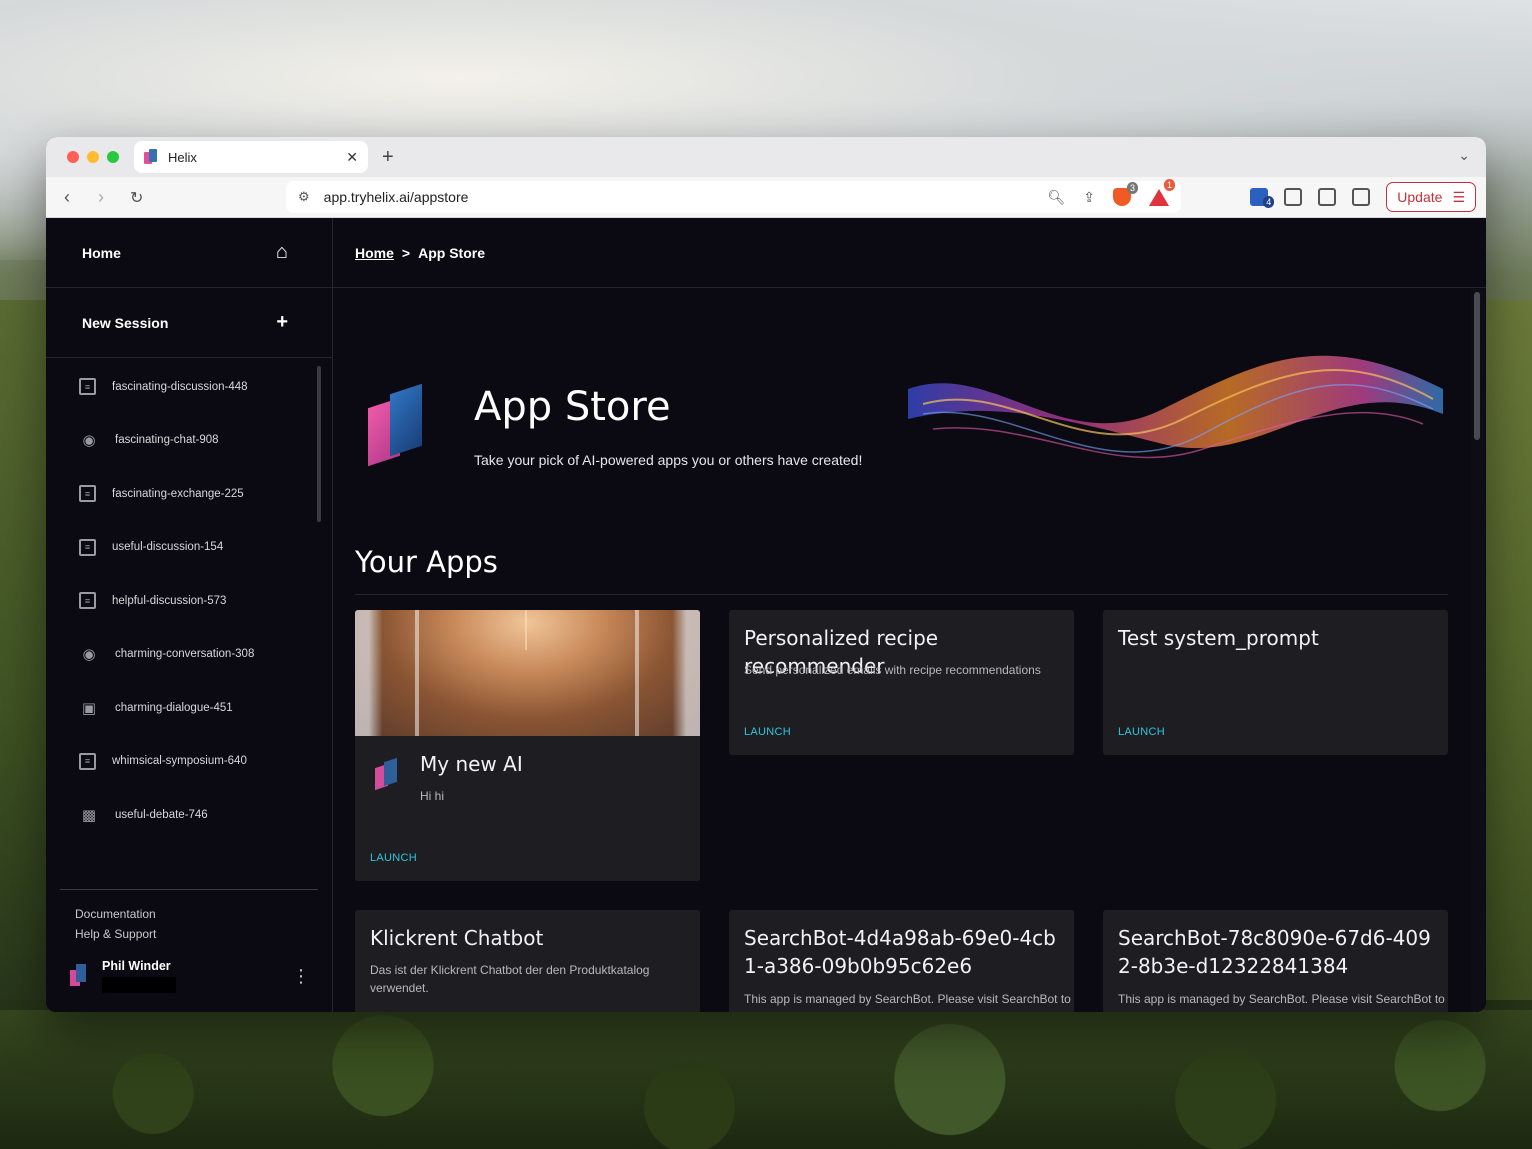 The image size is (1532, 1149). I want to click on extension-badge: 4, so click(1269, 202).